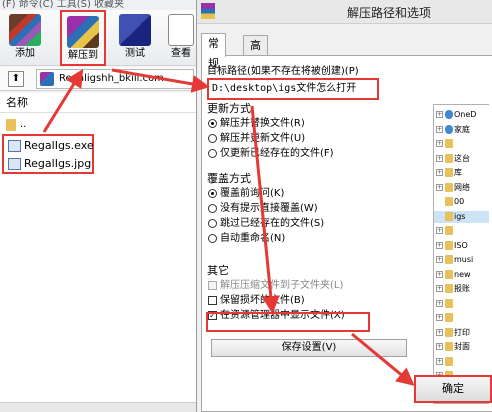 This screenshot has height=412, width=492. What do you see at coordinates (83, 32) in the screenshot?
I see `extract-to-icon` at bounding box center [83, 32].